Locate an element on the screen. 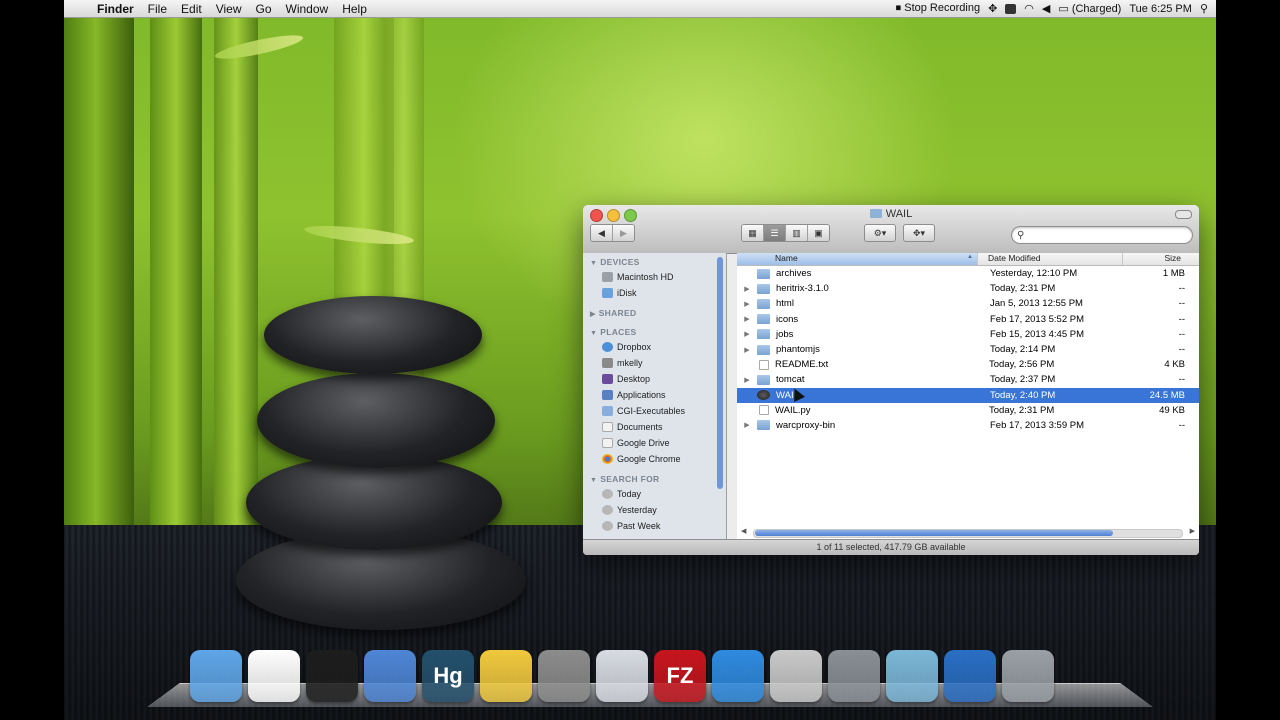 Image resolution: width=1280 pixels, height=720 pixels. scroll-right-icon: ▶ is located at coordinates (1192, 531).